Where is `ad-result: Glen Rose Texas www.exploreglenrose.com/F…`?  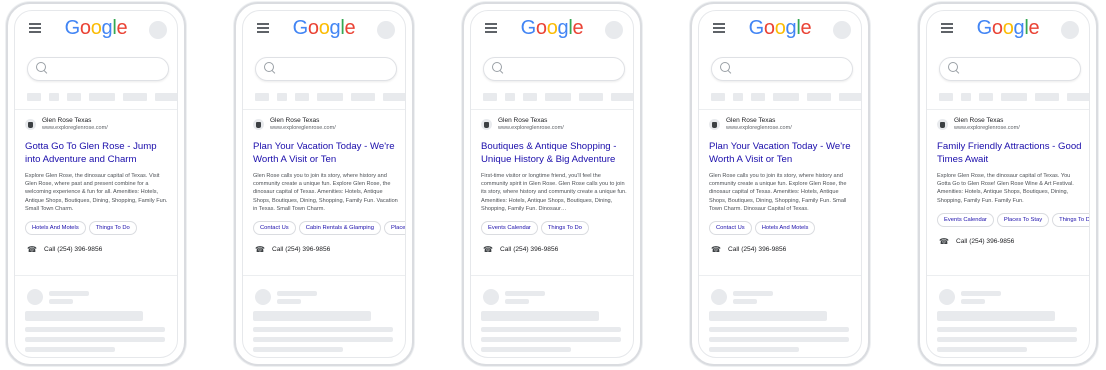 ad-result: Glen Rose Texas www.exploreglenrose.com/F… is located at coordinates (1013, 183).